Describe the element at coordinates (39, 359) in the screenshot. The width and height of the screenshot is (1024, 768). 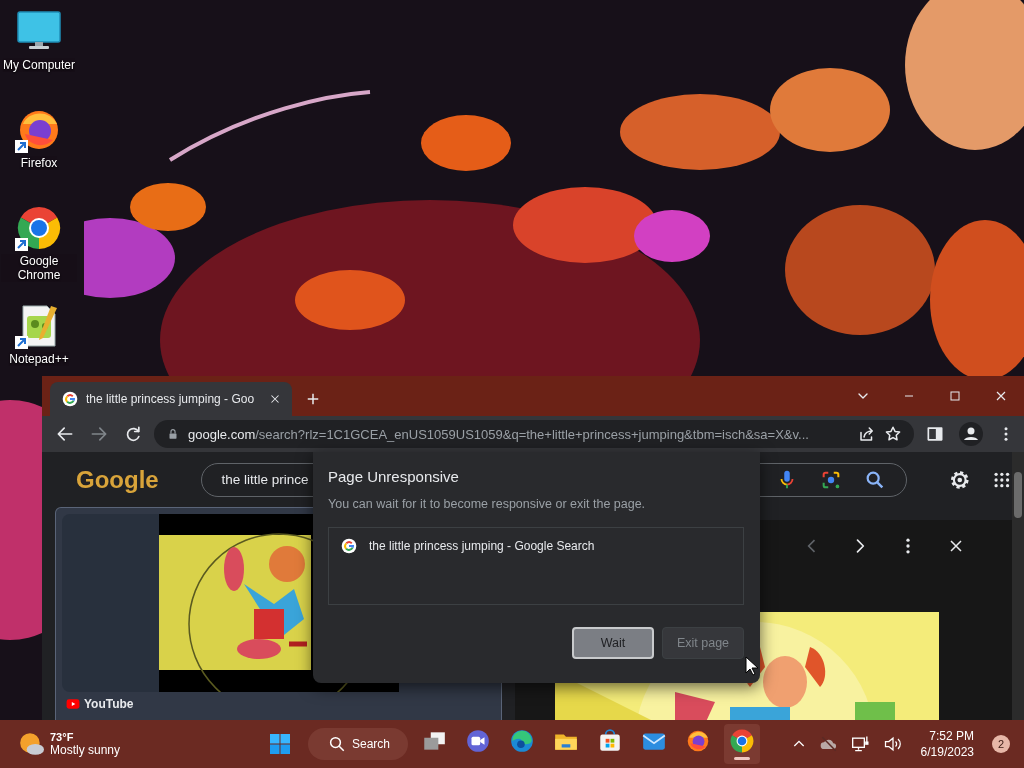
I see `icon-label: Notepad++` at that location.